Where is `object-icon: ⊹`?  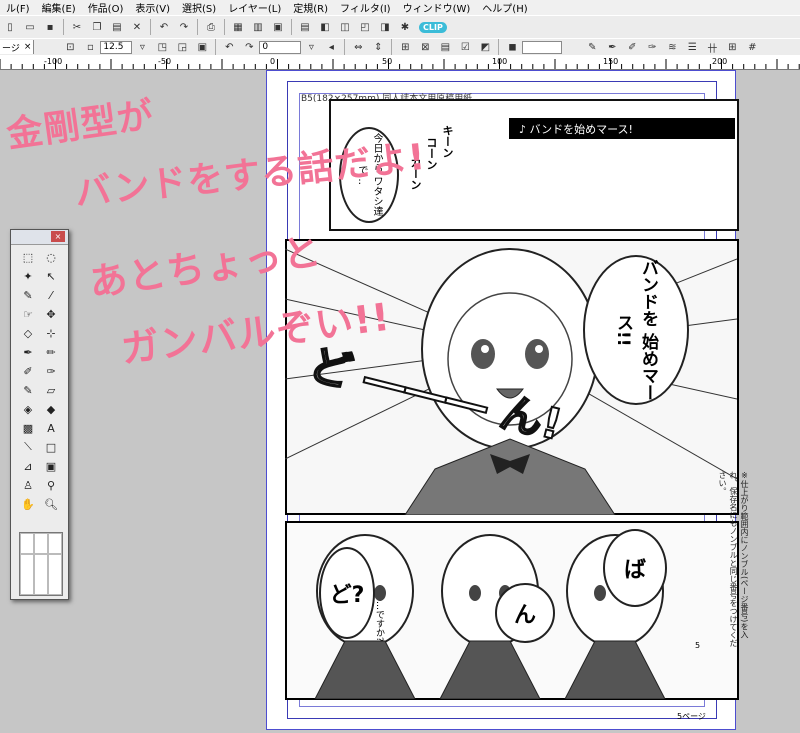
object-icon: ⊹ is located at coordinates (51, 333).